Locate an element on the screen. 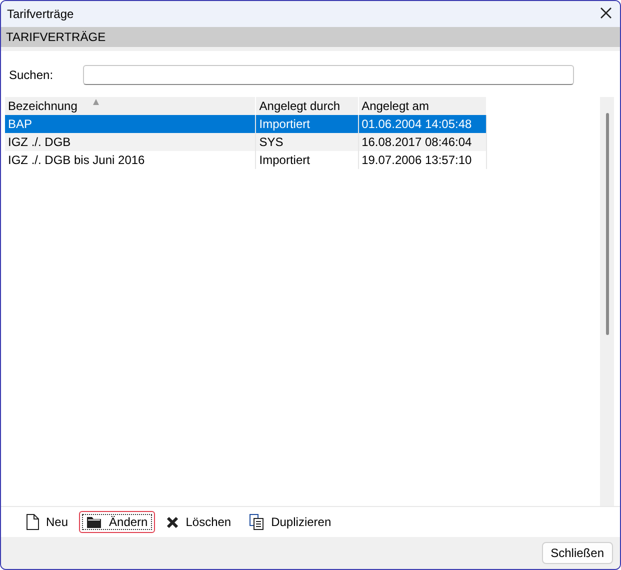 The height and width of the screenshot is (570, 621). table-cell: 01.06.2004 14:05:48 is located at coordinates (422, 124).